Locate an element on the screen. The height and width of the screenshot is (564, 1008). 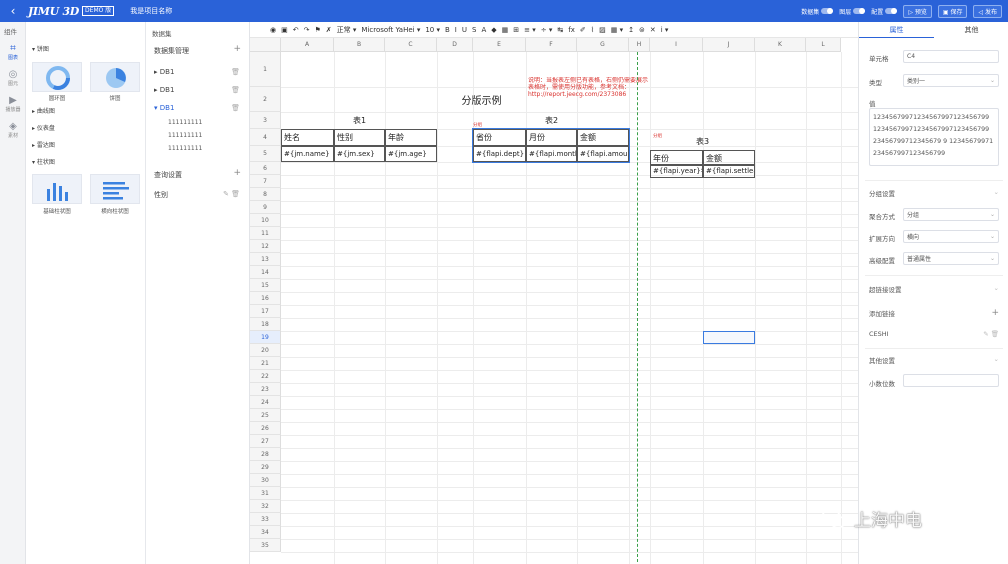
row-header: 29 is located at coordinates (265, 467).